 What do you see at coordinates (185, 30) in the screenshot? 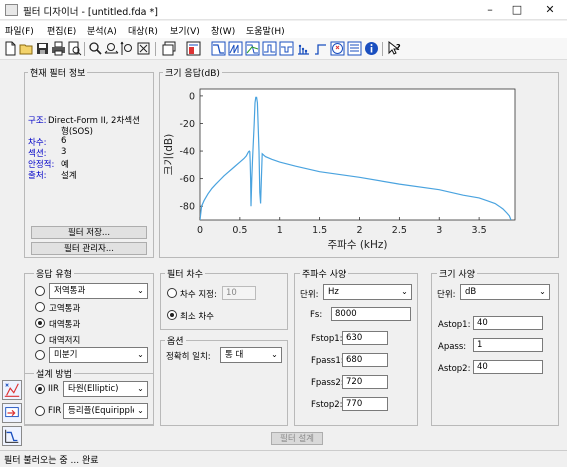
I see `menu-view: 보기(V)` at bounding box center [185, 30].